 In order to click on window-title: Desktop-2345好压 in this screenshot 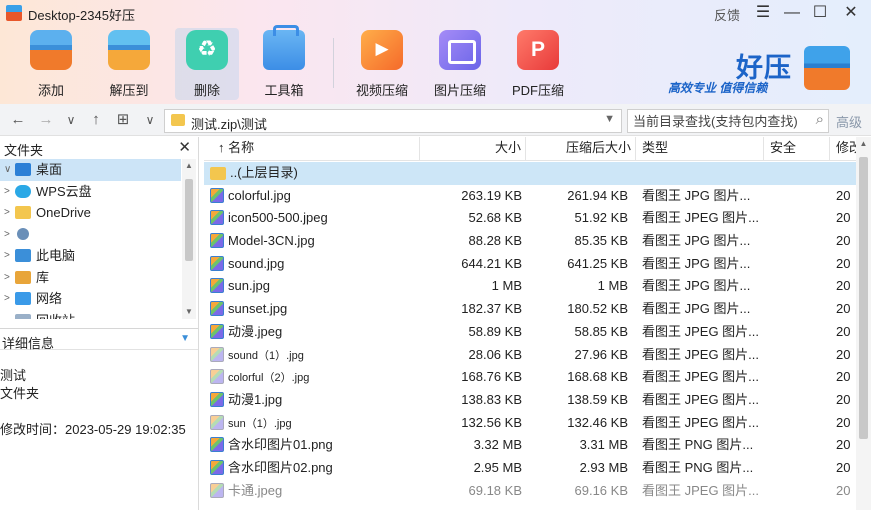, I will do `click(81, 15)`.